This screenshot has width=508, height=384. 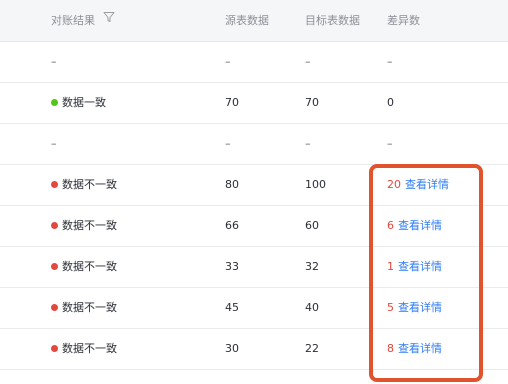 What do you see at coordinates (390, 348) in the screenshot?
I see `diff-value: 8` at bounding box center [390, 348].